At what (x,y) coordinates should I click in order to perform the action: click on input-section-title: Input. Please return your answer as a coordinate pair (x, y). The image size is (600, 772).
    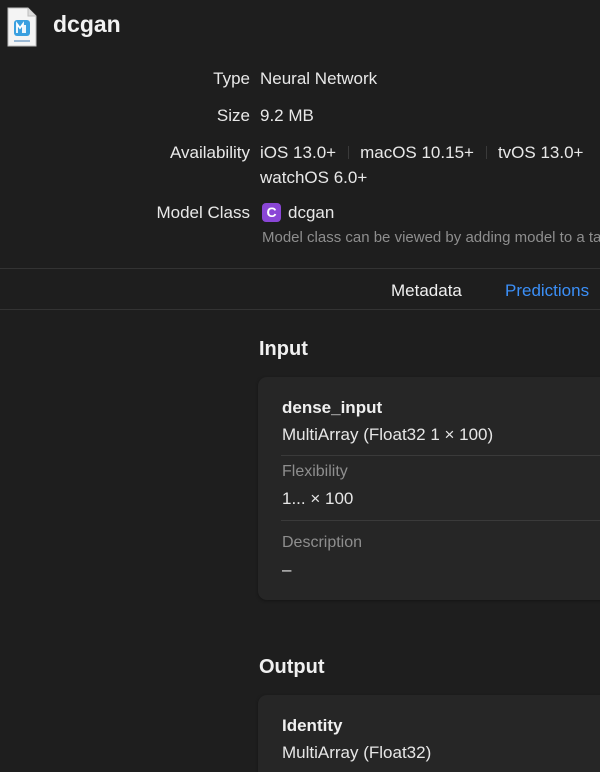
    Looking at the image, I should click on (283, 349).